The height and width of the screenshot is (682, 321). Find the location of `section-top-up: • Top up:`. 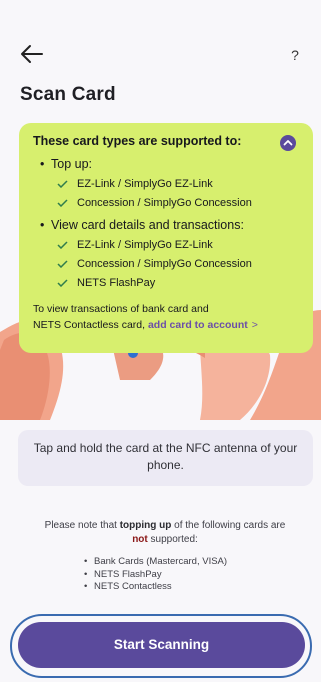

section-top-up: • Top up: is located at coordinates (66, 164).